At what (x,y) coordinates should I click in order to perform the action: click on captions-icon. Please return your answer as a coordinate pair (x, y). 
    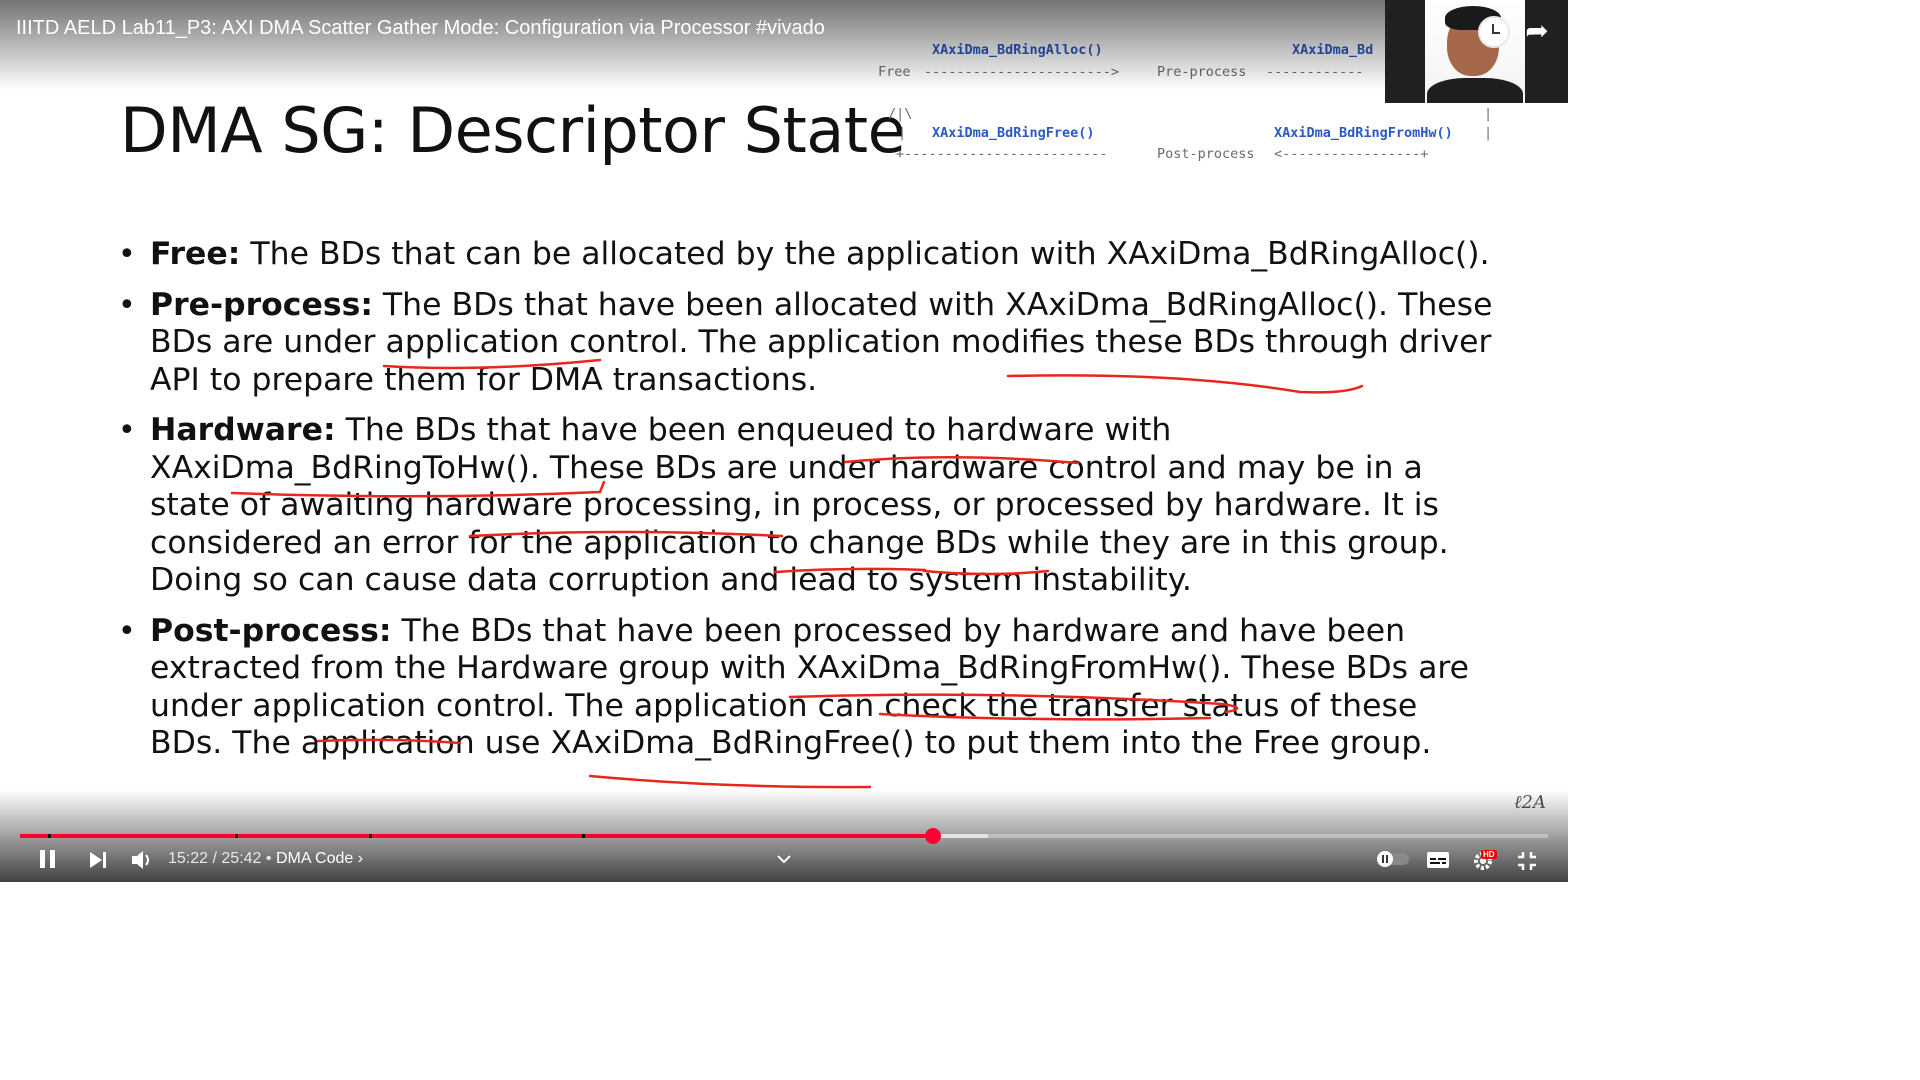
    Looking at the image, I should click on (1438, 863).